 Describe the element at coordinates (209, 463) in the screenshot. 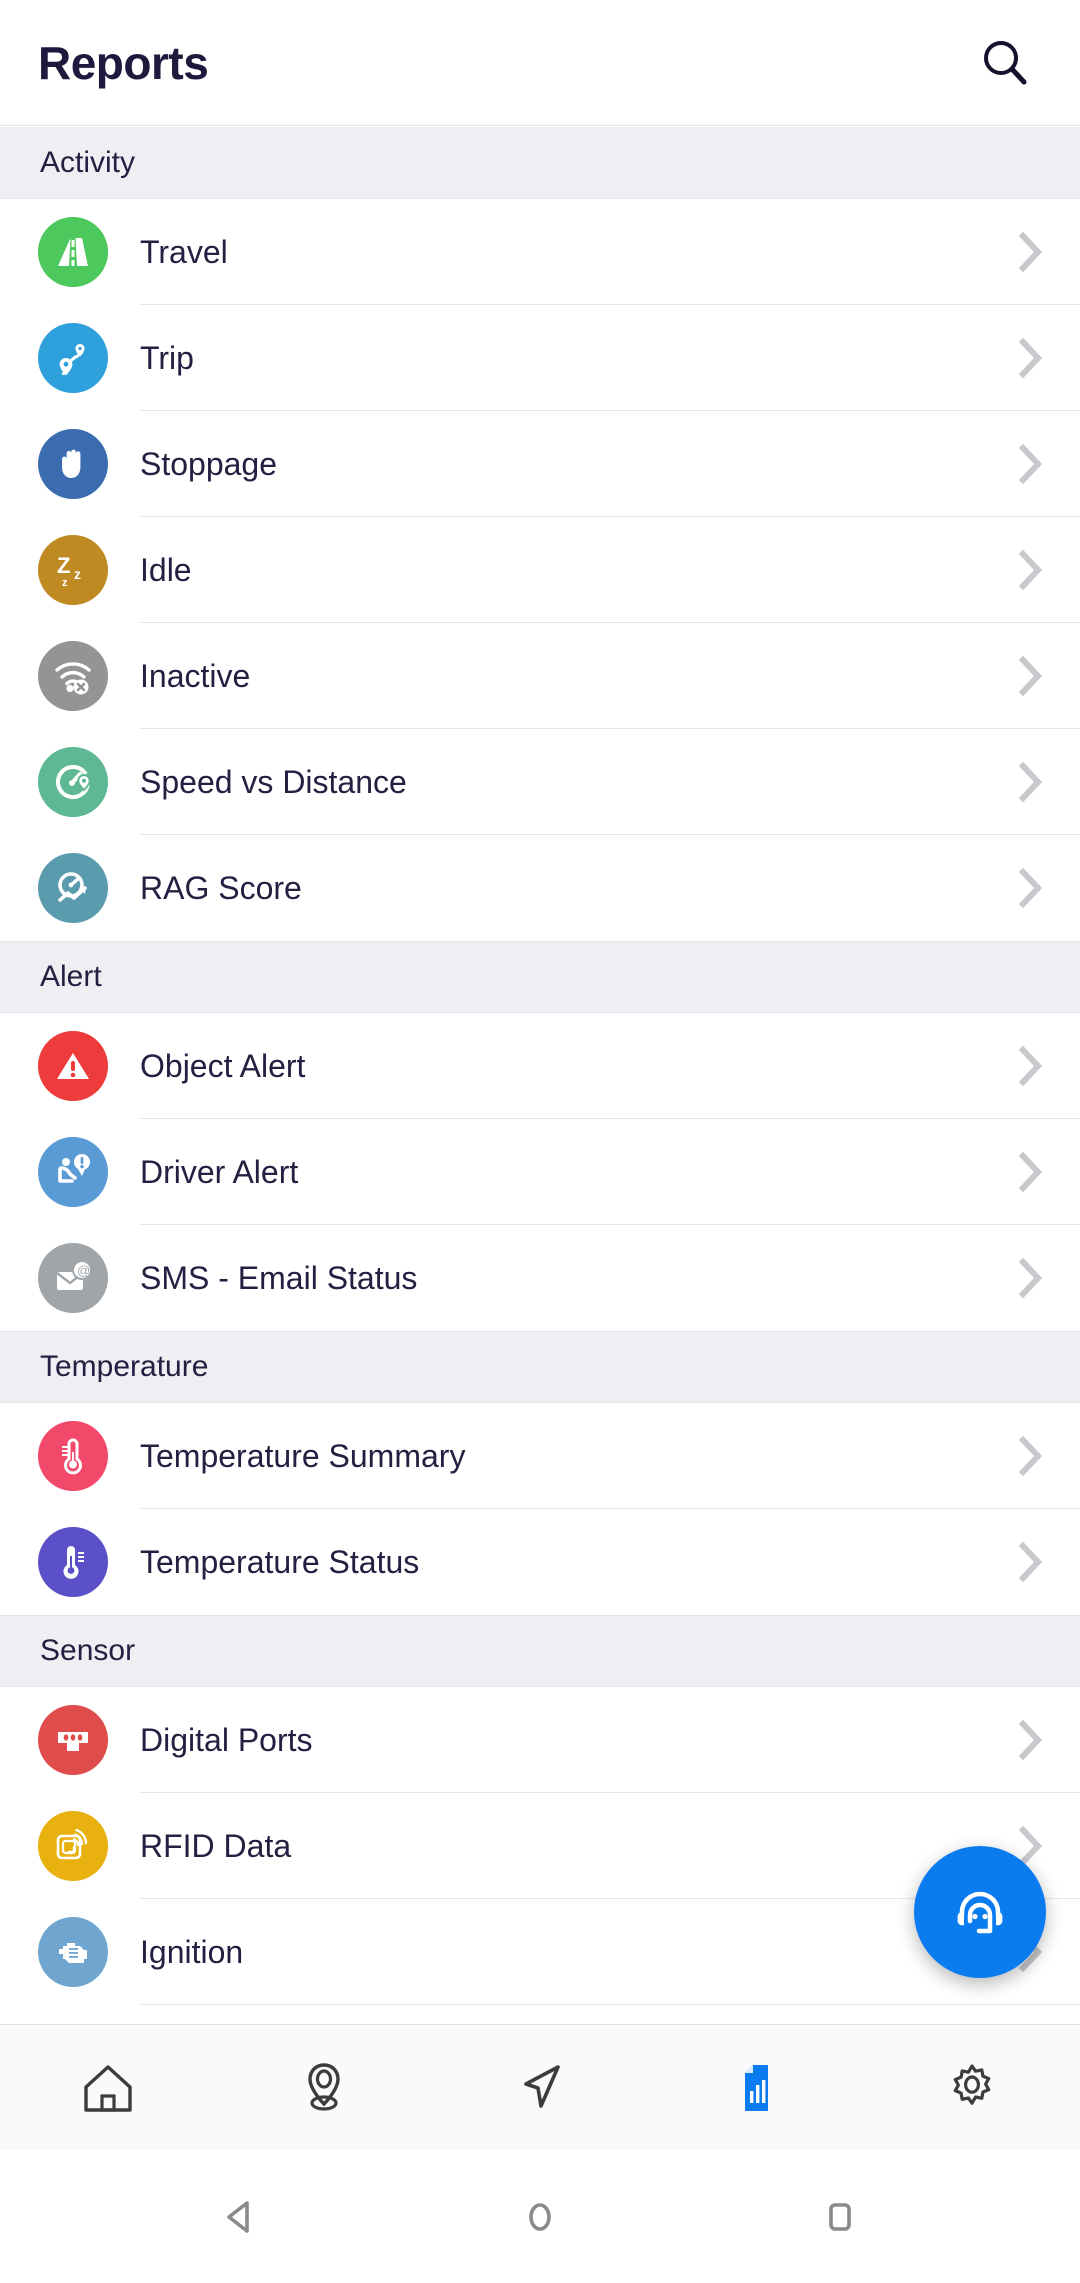

I see `list-item-label: Stoppage` at that location.